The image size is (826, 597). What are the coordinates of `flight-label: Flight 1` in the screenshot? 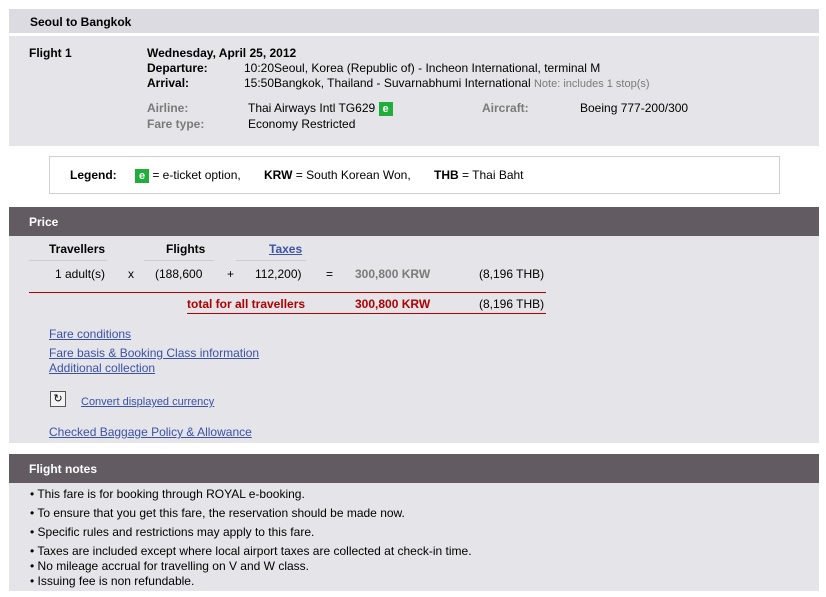 It's located at (50, 53).